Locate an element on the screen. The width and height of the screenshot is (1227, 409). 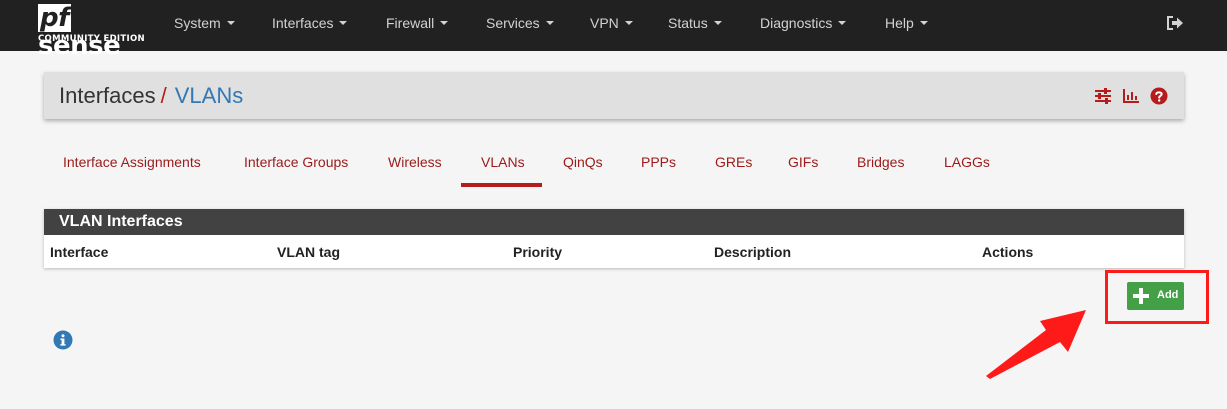
tab-gres: GREs is located at coordinates (733, 162).